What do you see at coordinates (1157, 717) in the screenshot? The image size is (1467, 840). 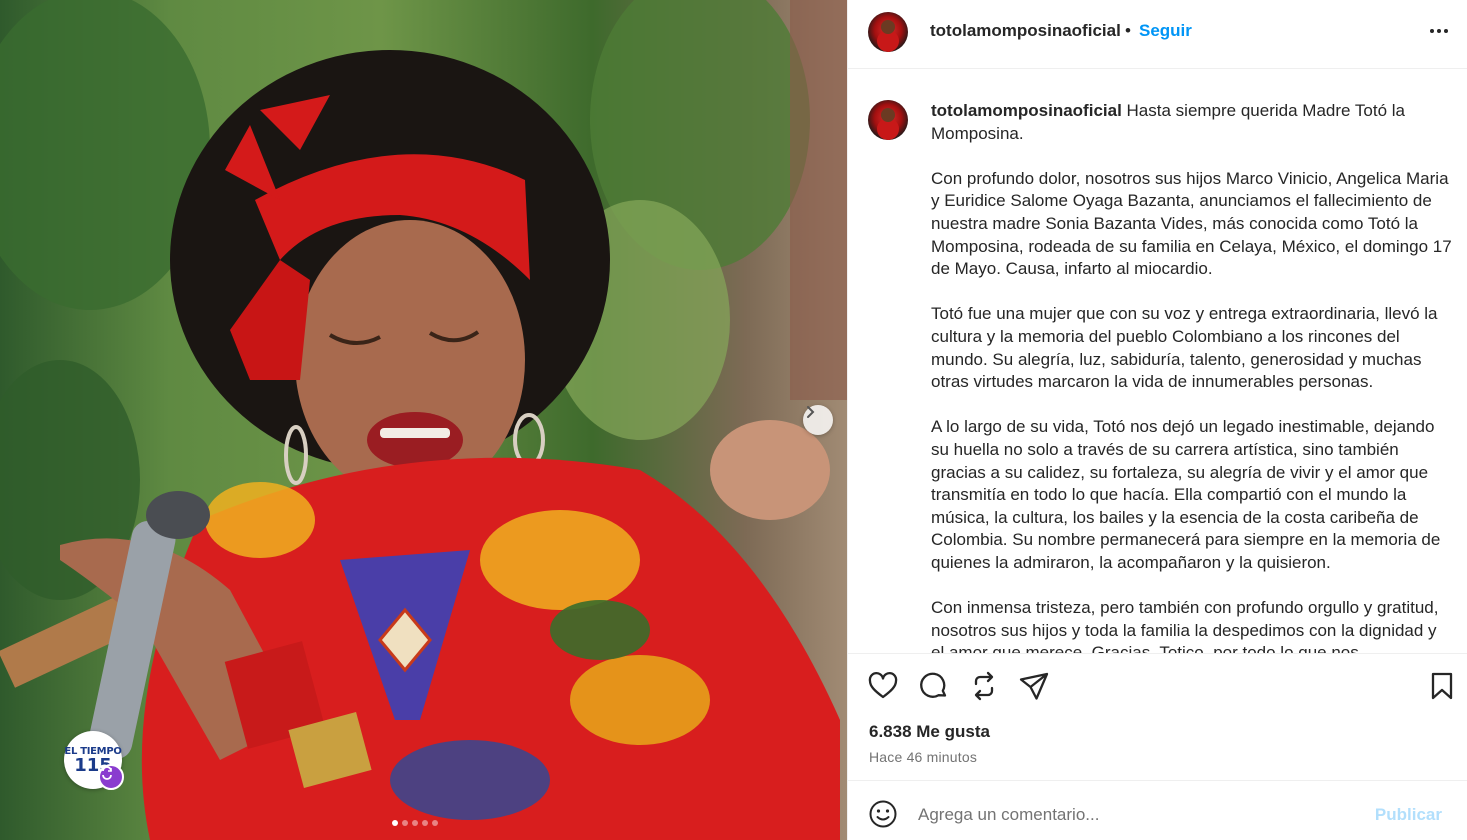 I see `post-actions: 6.838 Me gusta Hace 46 minutos` at bounding box center [1157, 717].